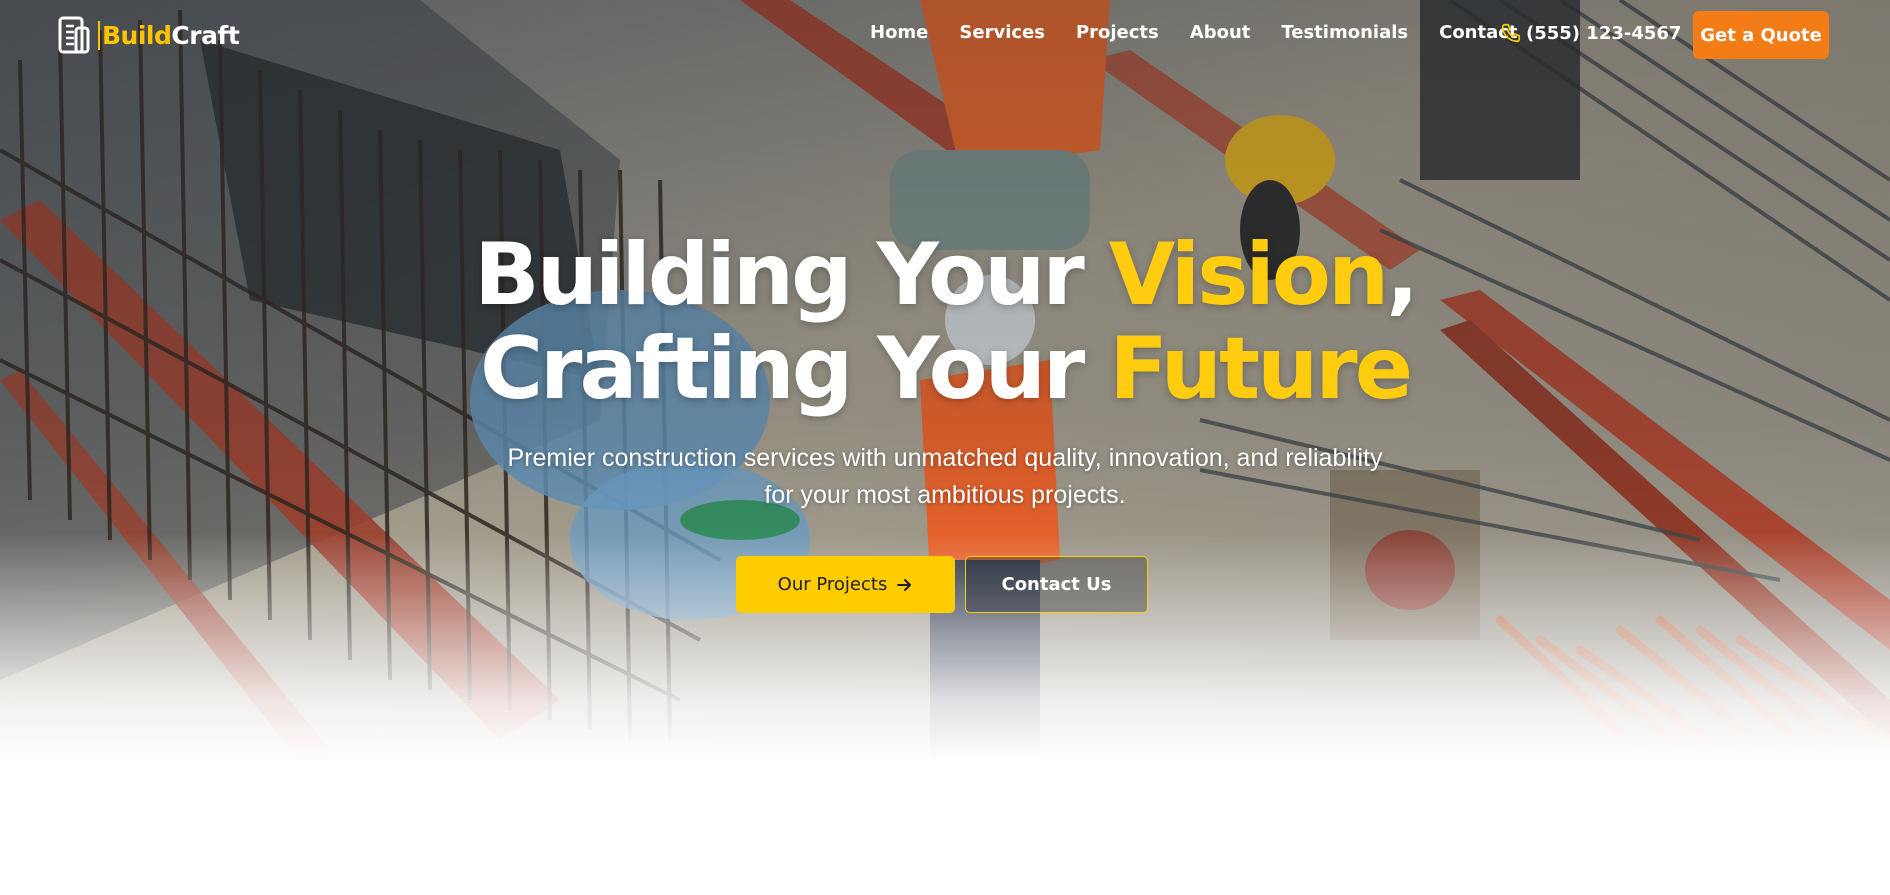 The height and width of the screenshot is (895, 1890). I want to click on brand-logo: BuildCraft, so click(147, 35).